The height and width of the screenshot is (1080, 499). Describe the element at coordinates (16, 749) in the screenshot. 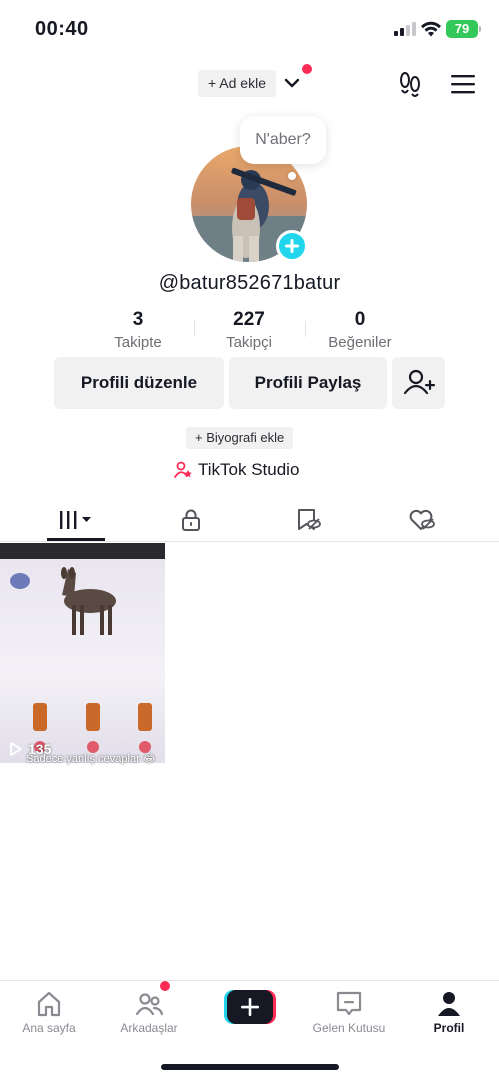

I see `play-icon` at that location.